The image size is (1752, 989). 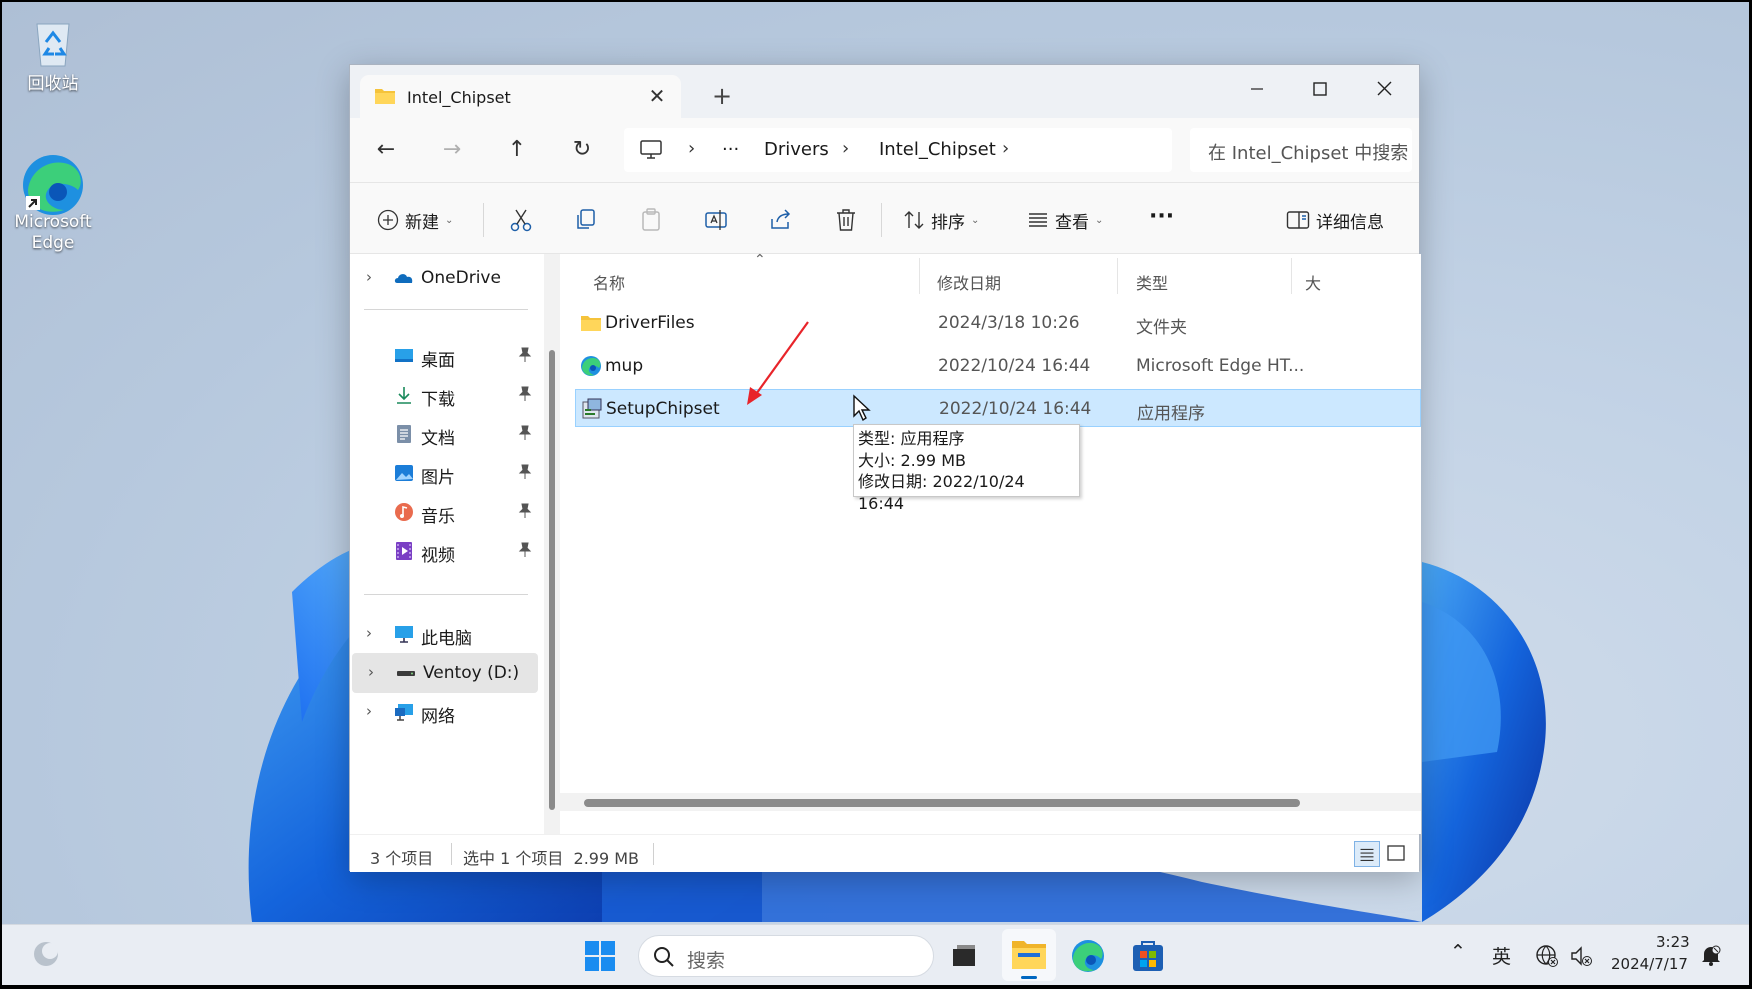 I want to click on show-hidden-icons-chevron-up-icon: ⌃, so click(x=1458, y=952).